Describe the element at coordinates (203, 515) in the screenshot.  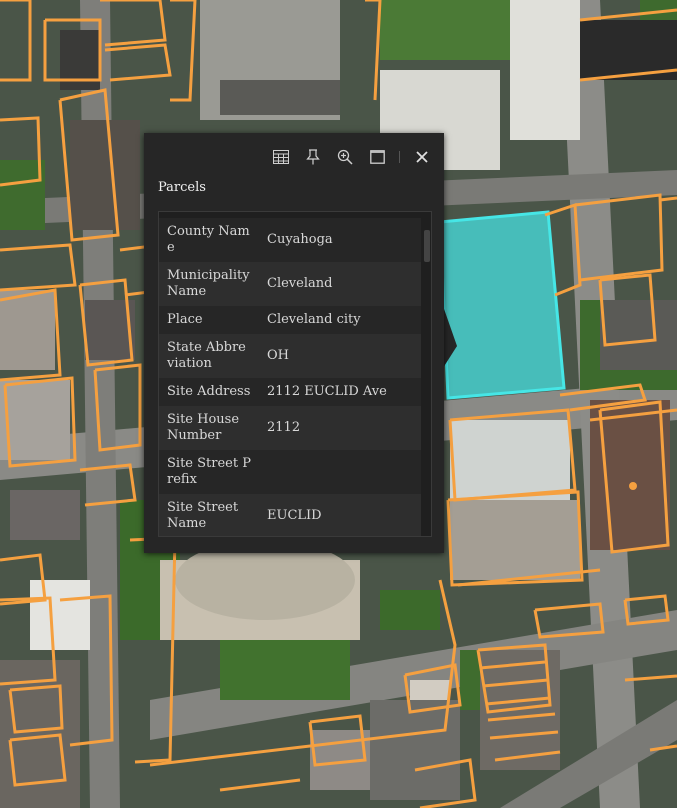
I see `attribute-key: Site Street Name` at that location.